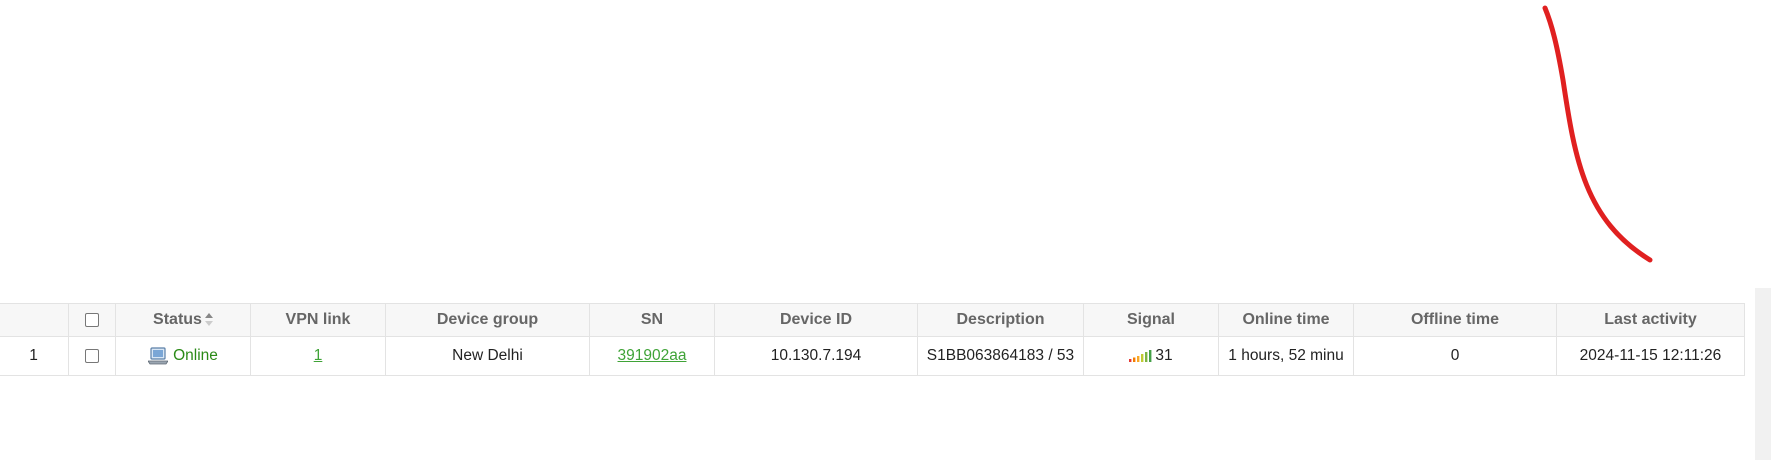 The width and height of the screenshot is (1771, 460). I want to click on sort-icon, so click(208, 319).